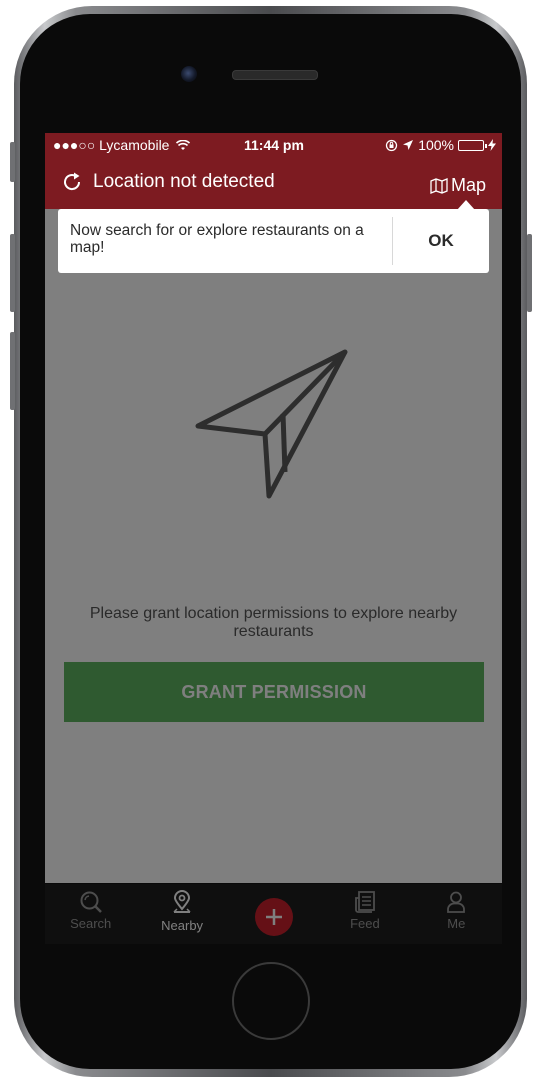 The height and width of the screenshot is (1081, 541). Describe the element at coordinates (122, 145) in the screenshot. I see `carrier-signal: ●●●○○ Lycamobile` at that location.